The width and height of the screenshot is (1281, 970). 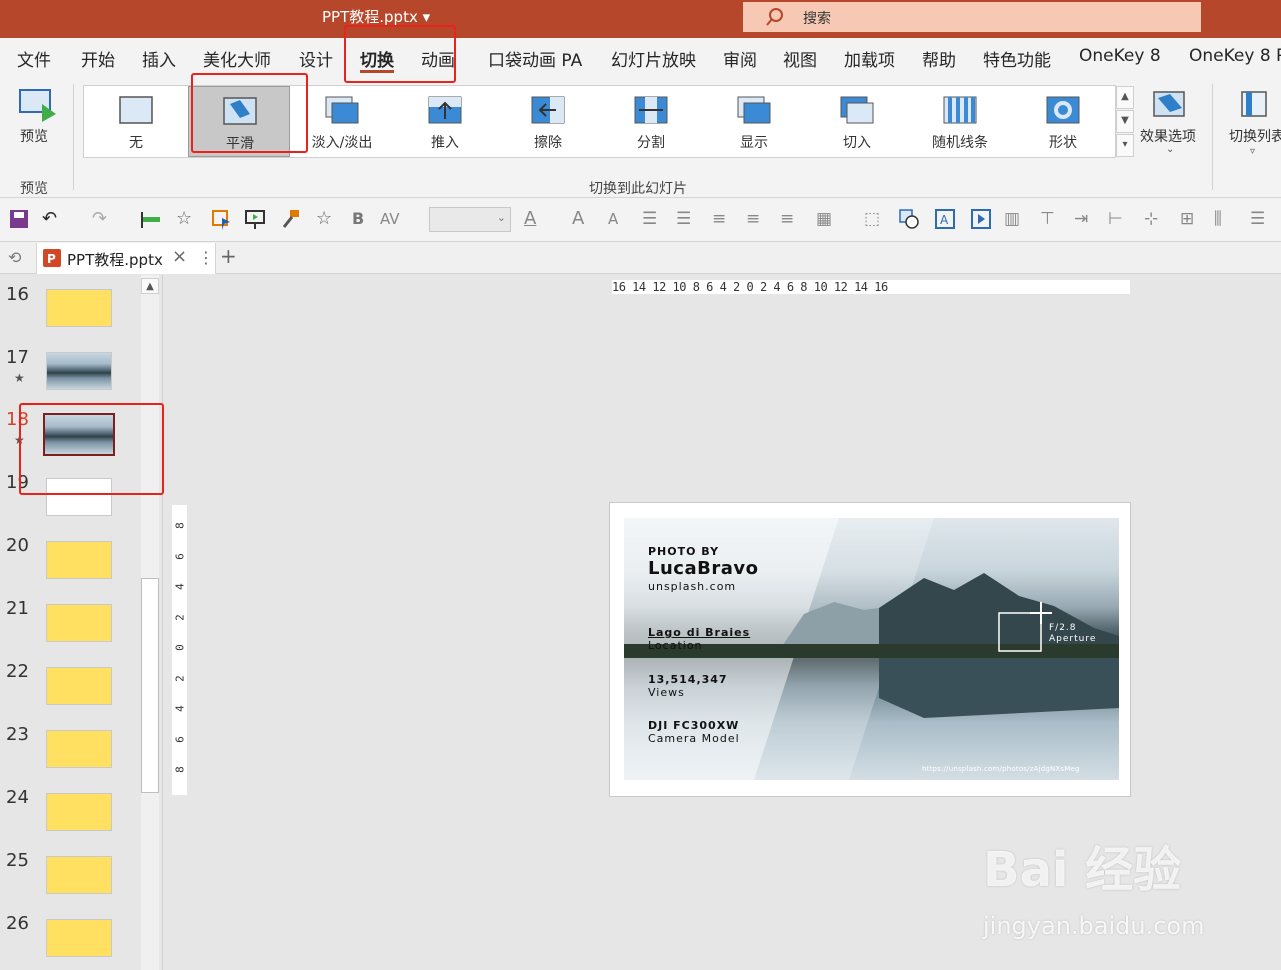 What do you see at coordinates (1225, 219) in the screenshot?
I see `distribute-horizontal-icon: ⫼` at bounding box center [1225, 219].